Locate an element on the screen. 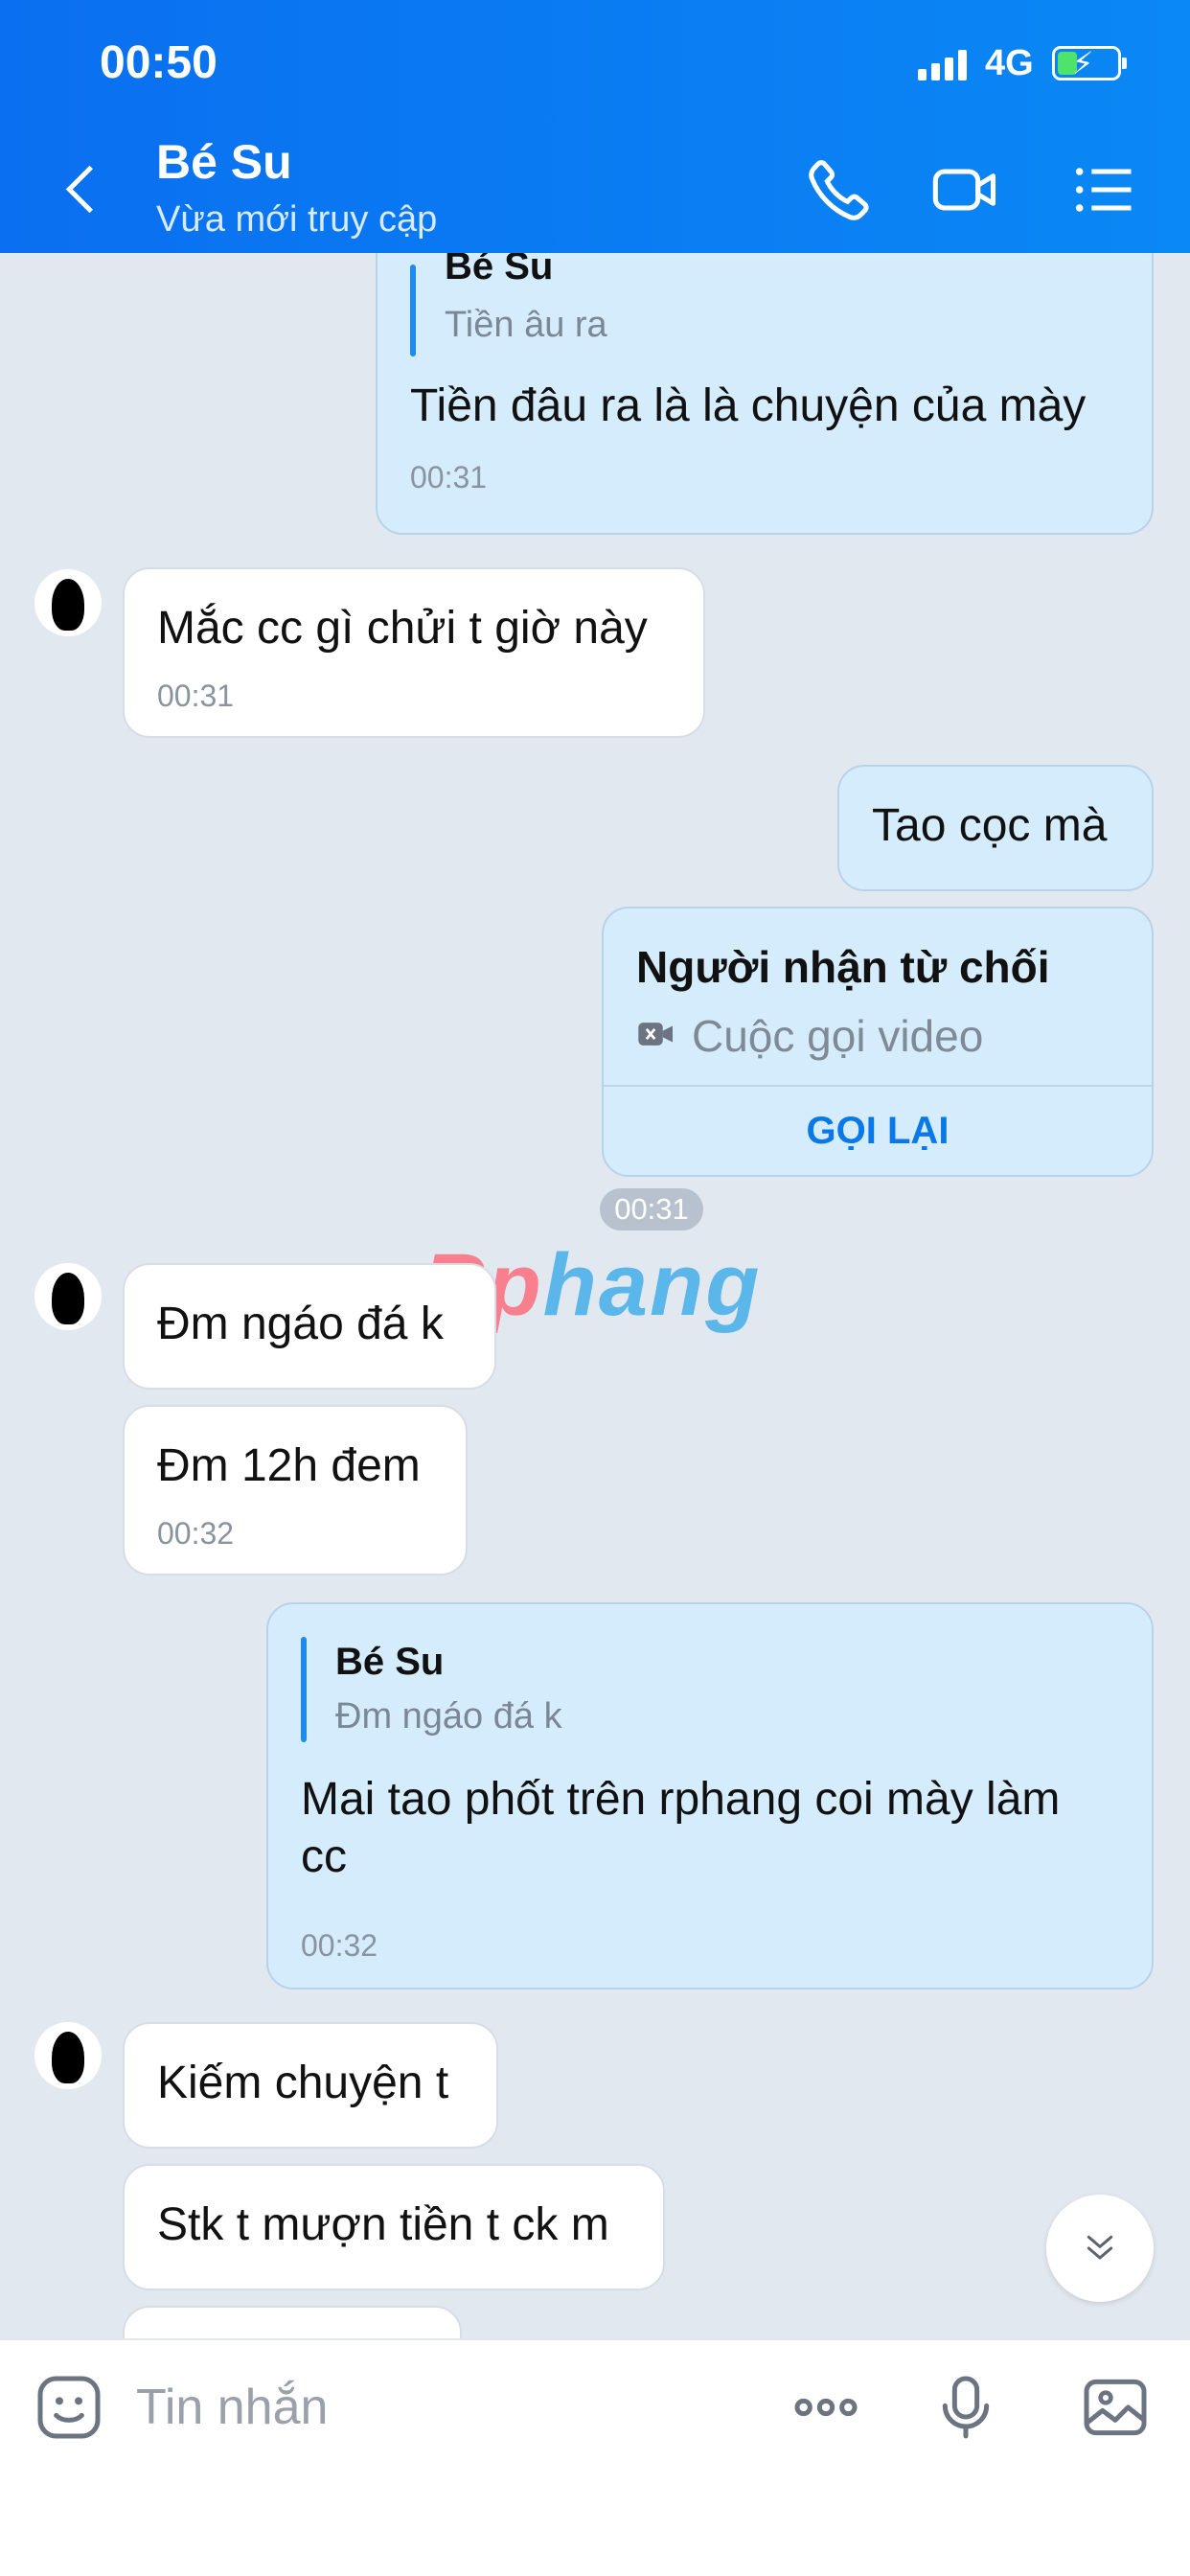  message-bubble-incoming: Đm 12h đem 00:32 is located at coordinates (295, 1490).